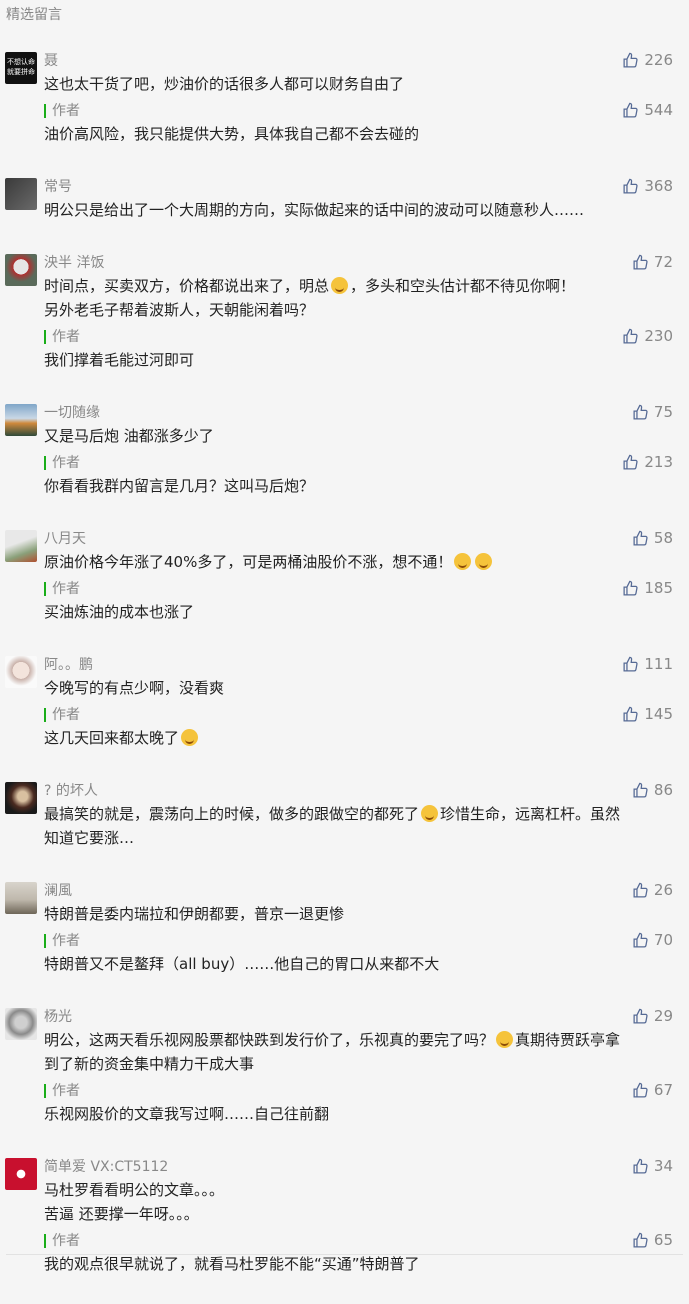  What do you see at coordinates (652, 1090) in the screenshot?
I see `like-button: 67` at bounding box center [652, 1090].